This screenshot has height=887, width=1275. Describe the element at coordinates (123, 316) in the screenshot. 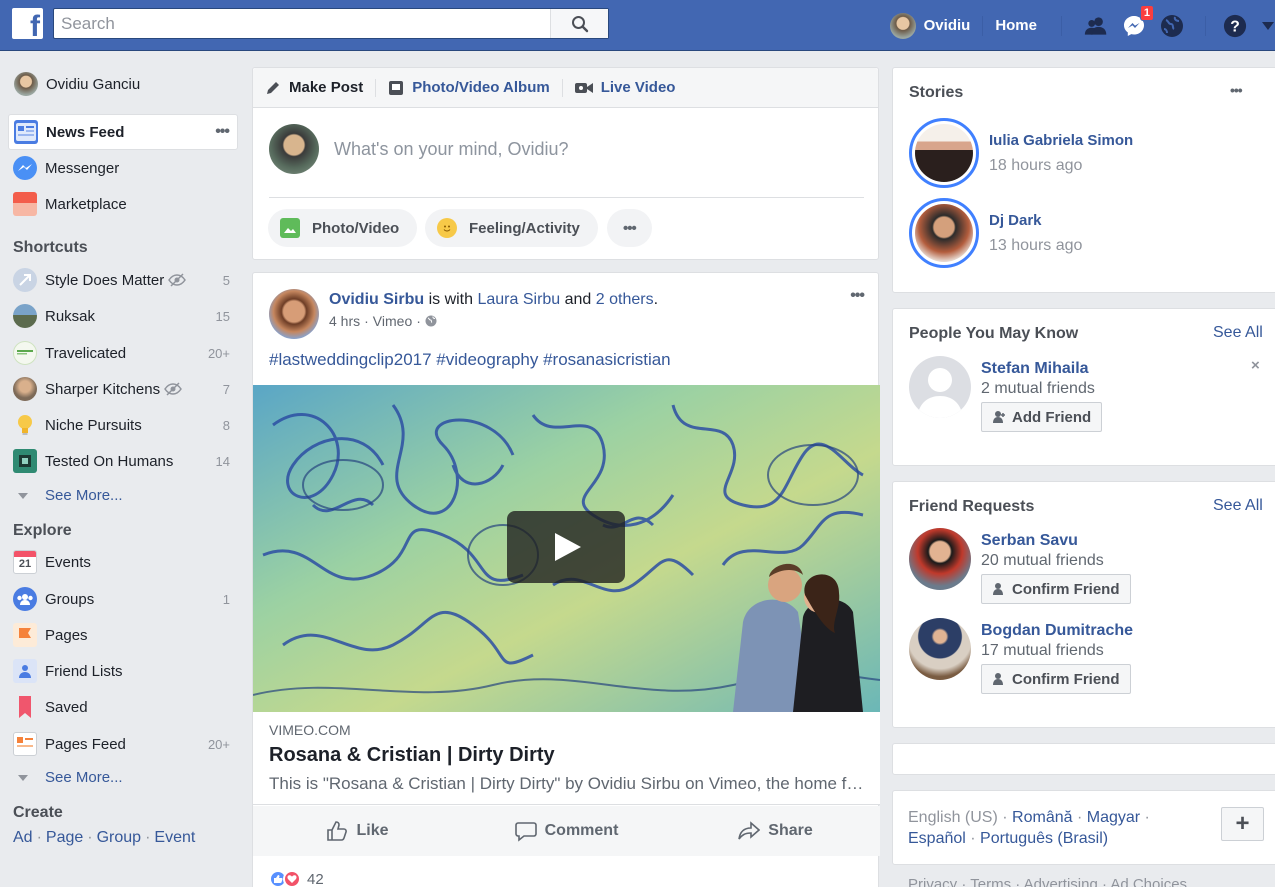

I see `sidebar-item-ruksak: Ruksak 15` at that location.